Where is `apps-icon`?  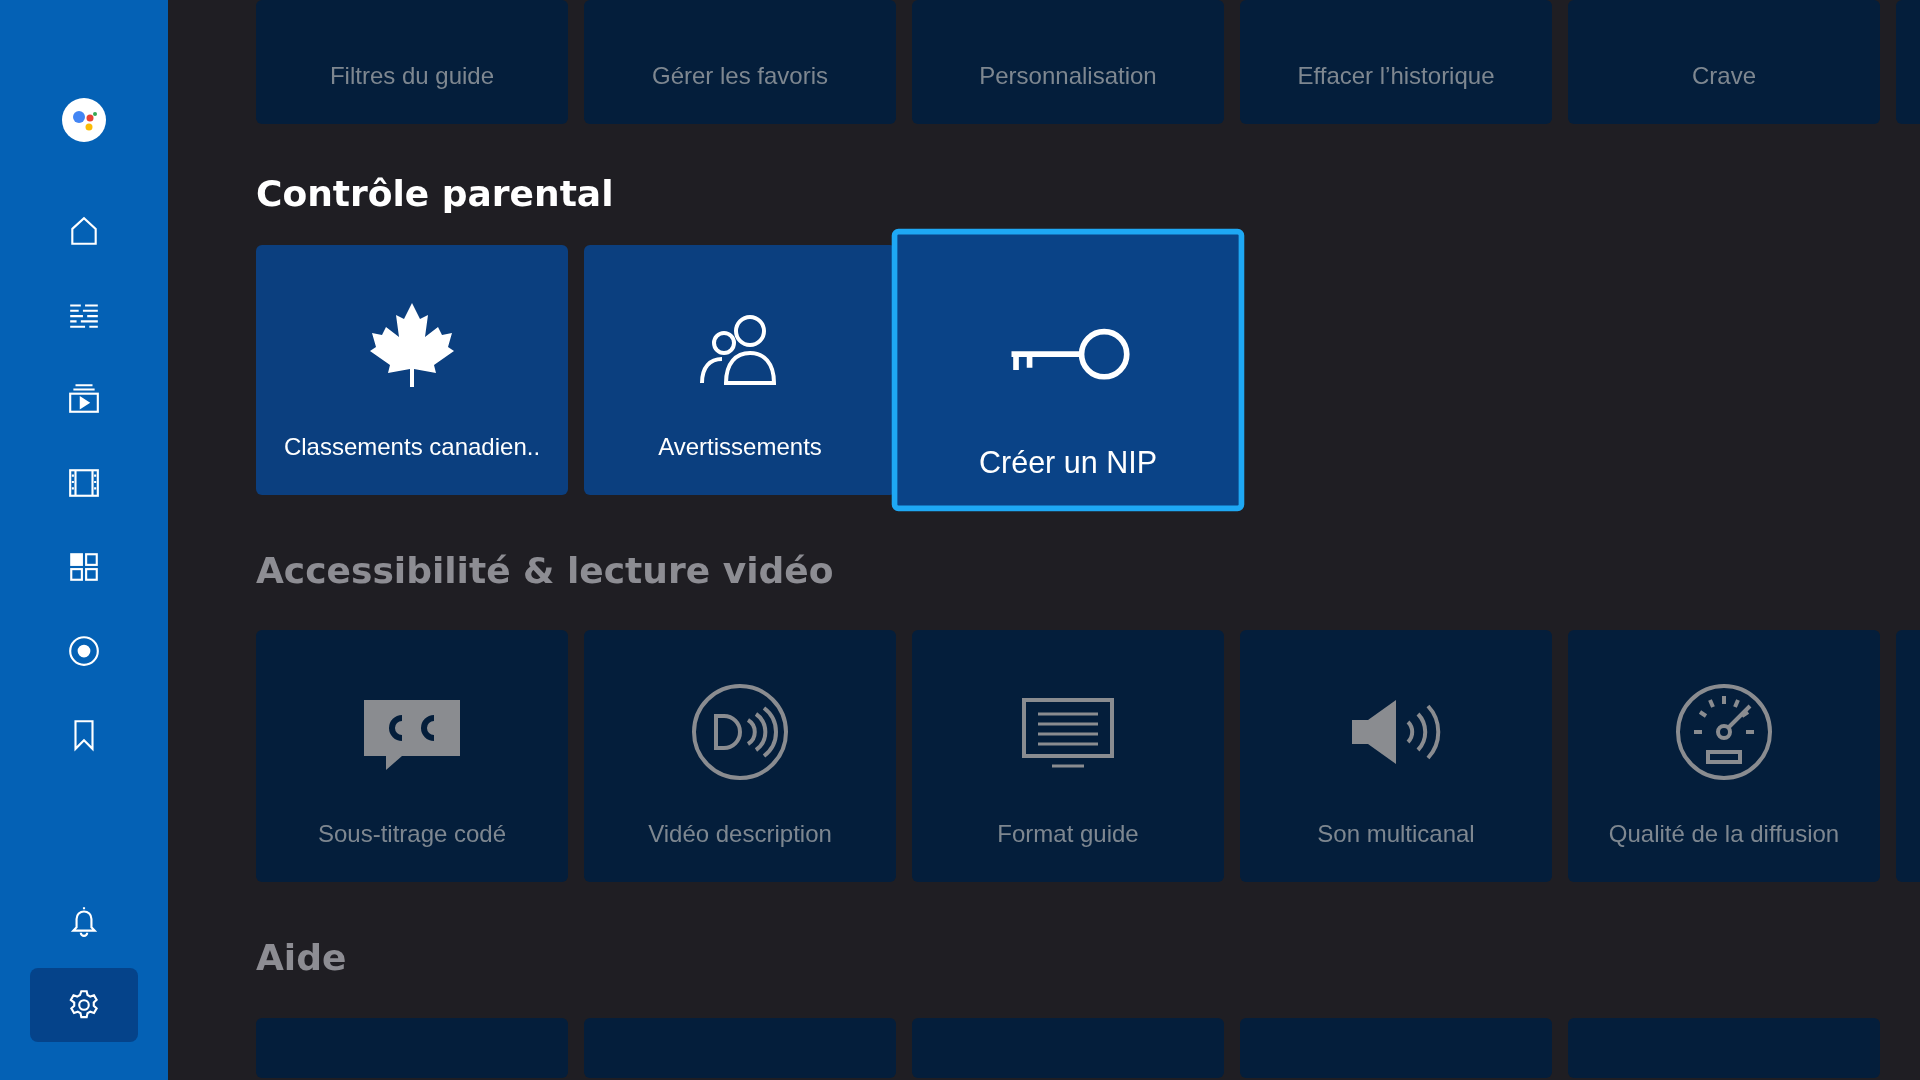 apps-icon is located at coordinates (84, 567).